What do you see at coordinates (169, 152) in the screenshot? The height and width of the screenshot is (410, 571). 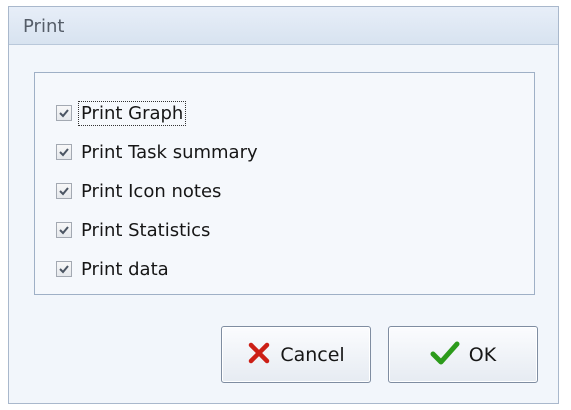 I see `option-label: Print Task summary` at bounding box center [169, 152].